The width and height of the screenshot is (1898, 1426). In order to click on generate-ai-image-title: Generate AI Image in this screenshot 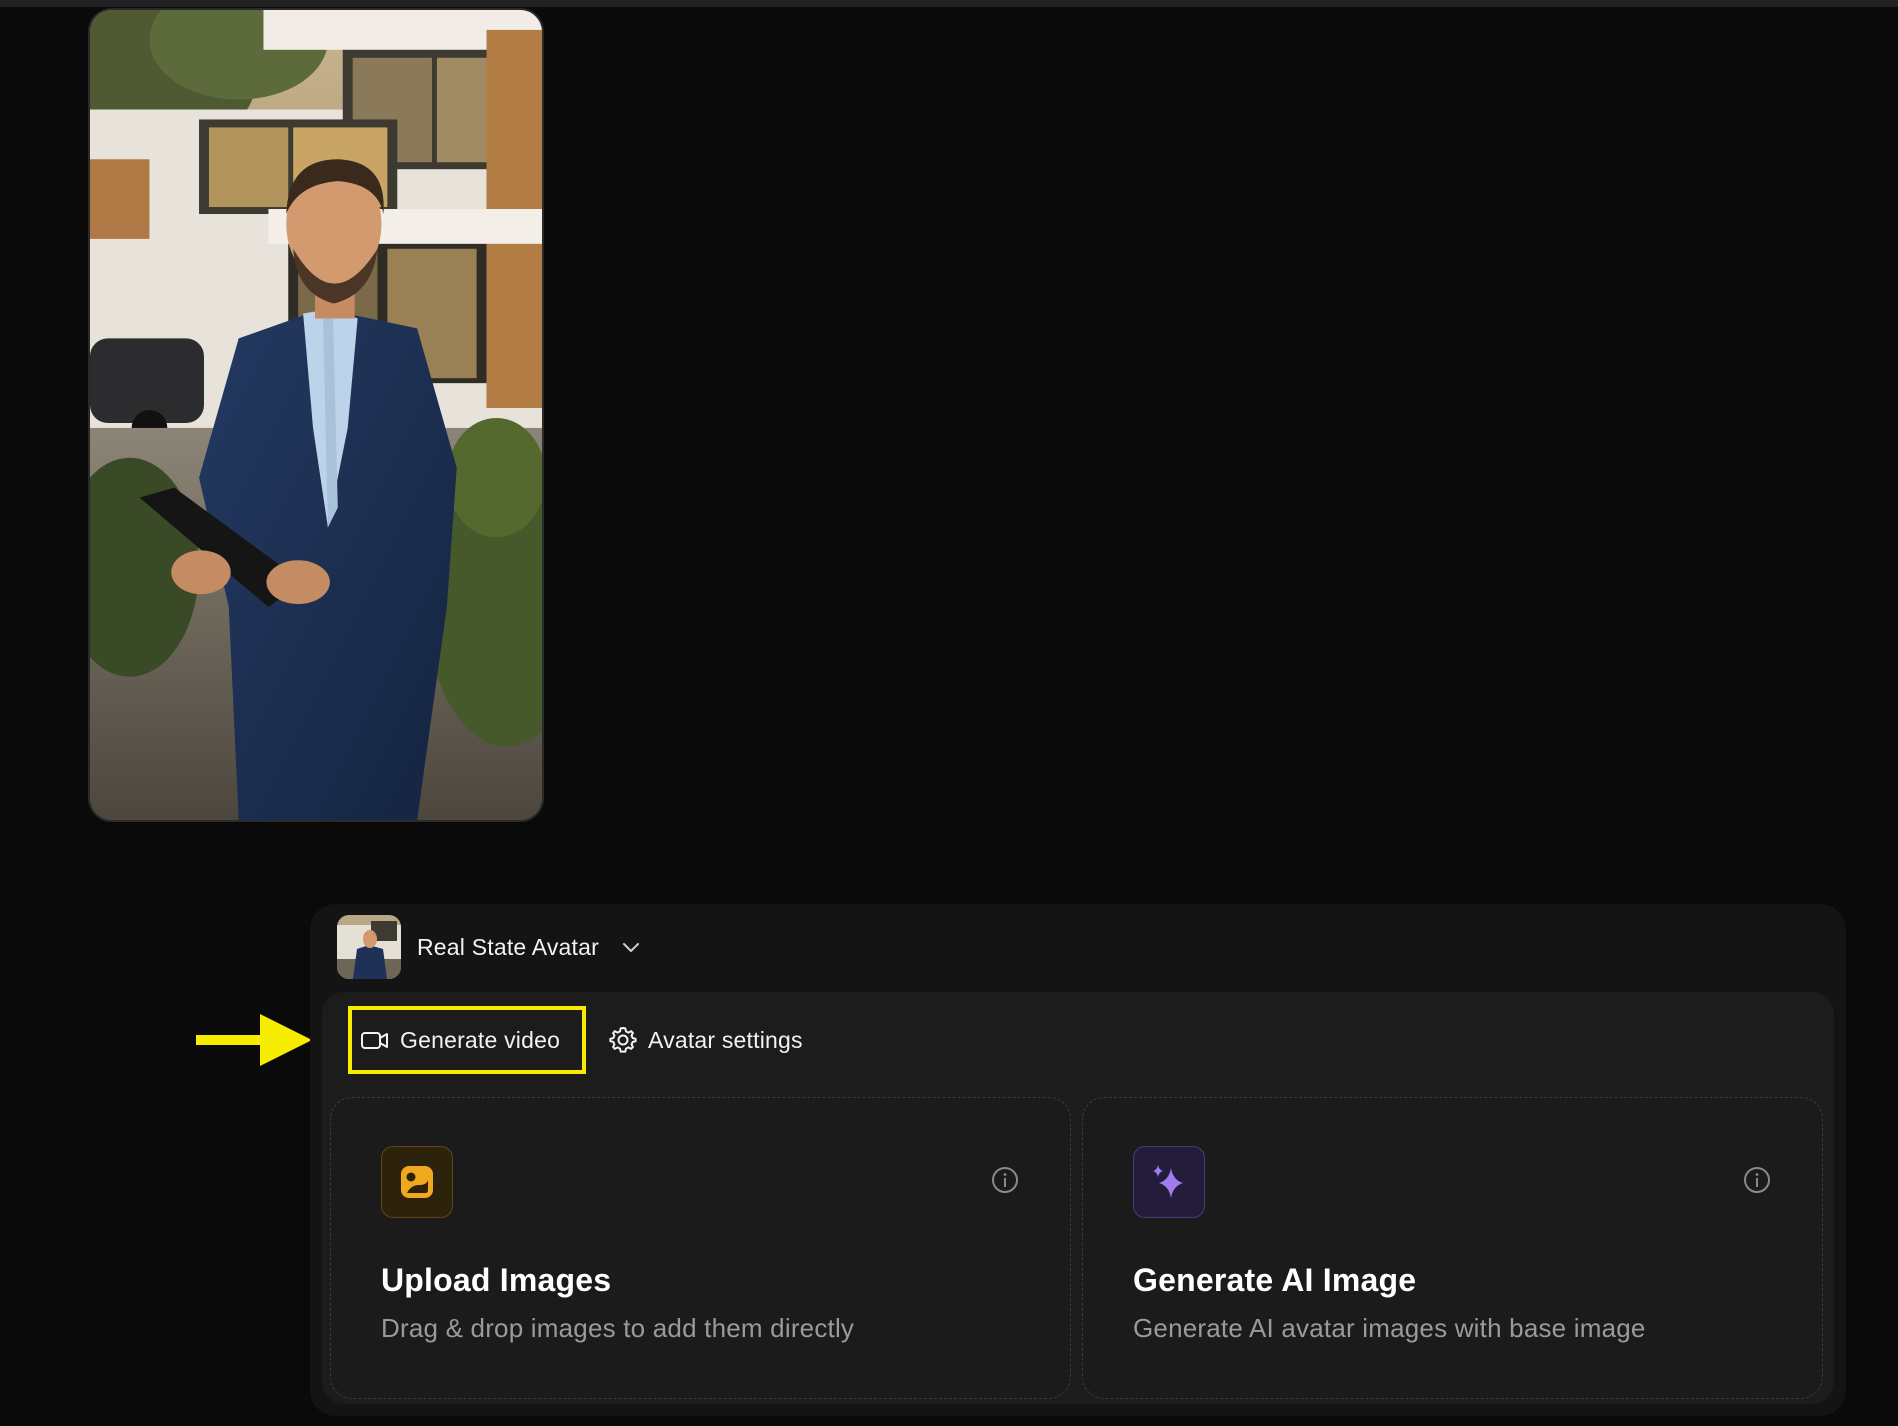, I will do `click(1275, 1280)`.